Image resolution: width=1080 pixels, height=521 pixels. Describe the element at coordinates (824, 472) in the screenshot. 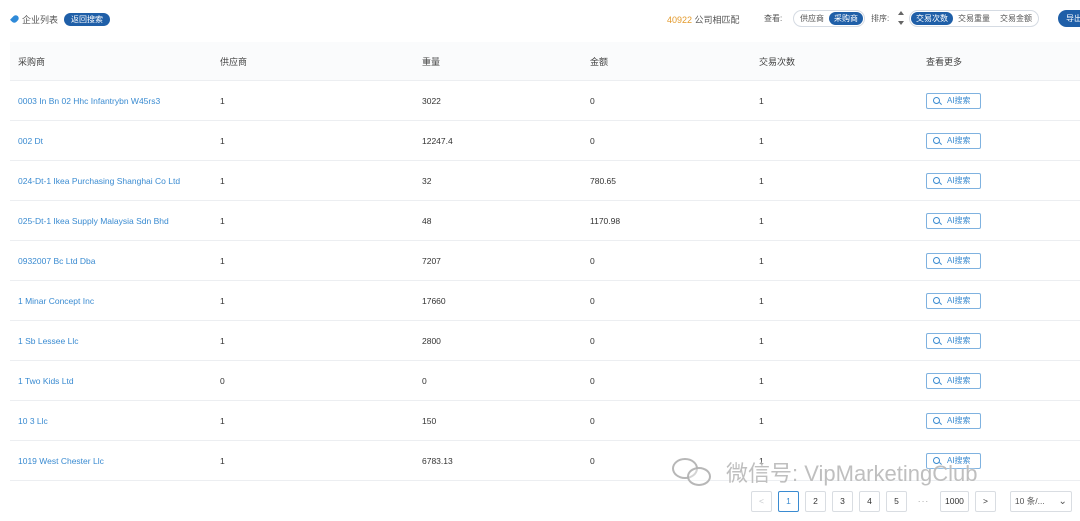

I see `wechat-watermark: 微信号: VipMarketingClub` at that location.